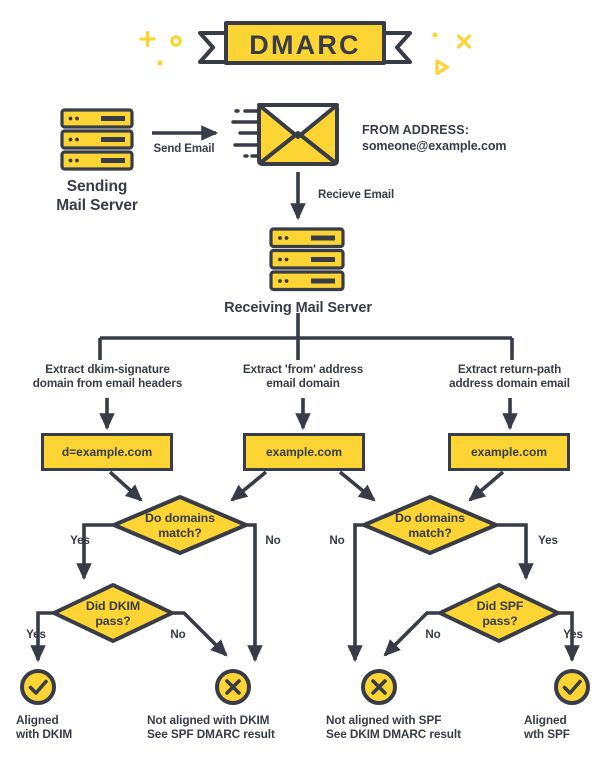 This screenshot has height=766, width=610. Describe the element at coordinates (357, 486) in the screenshot. I see `from-box-to-right-diamond` at that location.